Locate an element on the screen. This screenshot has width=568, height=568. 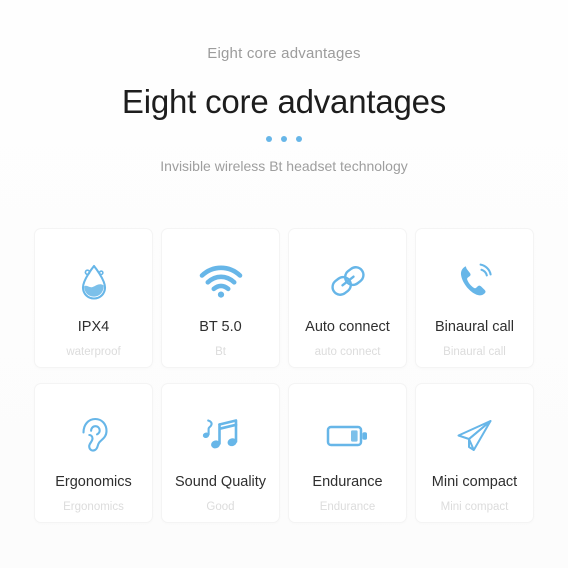
feature-card-ipx4: IPX4 waterproof is located at coordinates (93, 298).